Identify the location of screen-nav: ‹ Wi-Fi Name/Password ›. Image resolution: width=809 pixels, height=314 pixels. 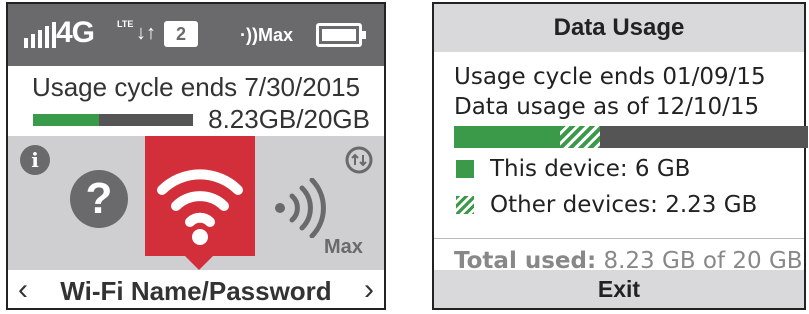
(196, 290).